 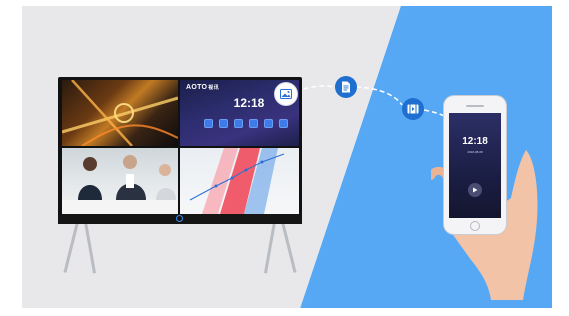 What do you see at coordinates (475, 165) in the screenshot?
I see `phone-screen` at bounding box center [475, 165].